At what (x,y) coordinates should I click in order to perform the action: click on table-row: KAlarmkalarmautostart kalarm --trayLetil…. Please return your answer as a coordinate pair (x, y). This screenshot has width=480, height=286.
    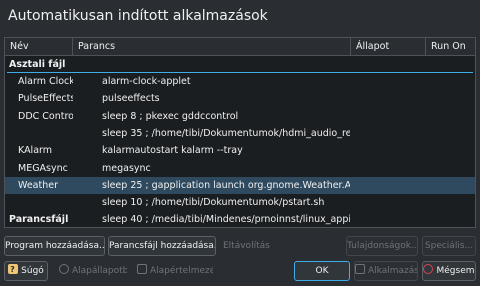
    Looking at the image, I should click on (240, 150).